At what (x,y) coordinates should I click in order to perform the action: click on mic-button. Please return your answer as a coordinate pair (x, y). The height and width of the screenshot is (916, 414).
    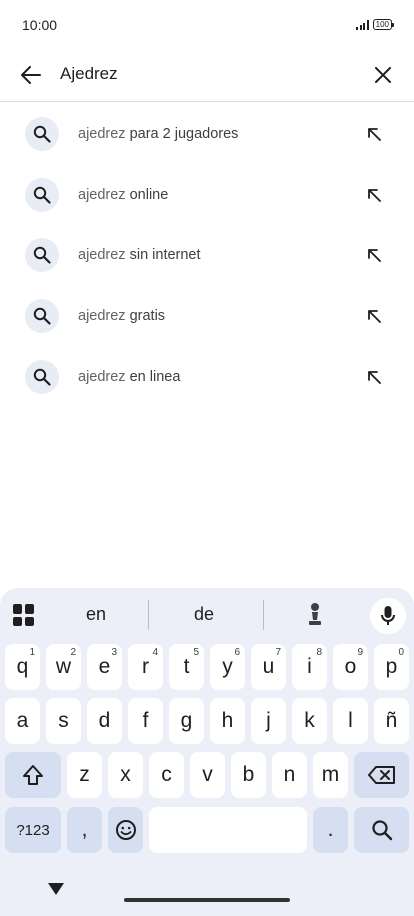
    Looking at the image, I should click on (388, 616).